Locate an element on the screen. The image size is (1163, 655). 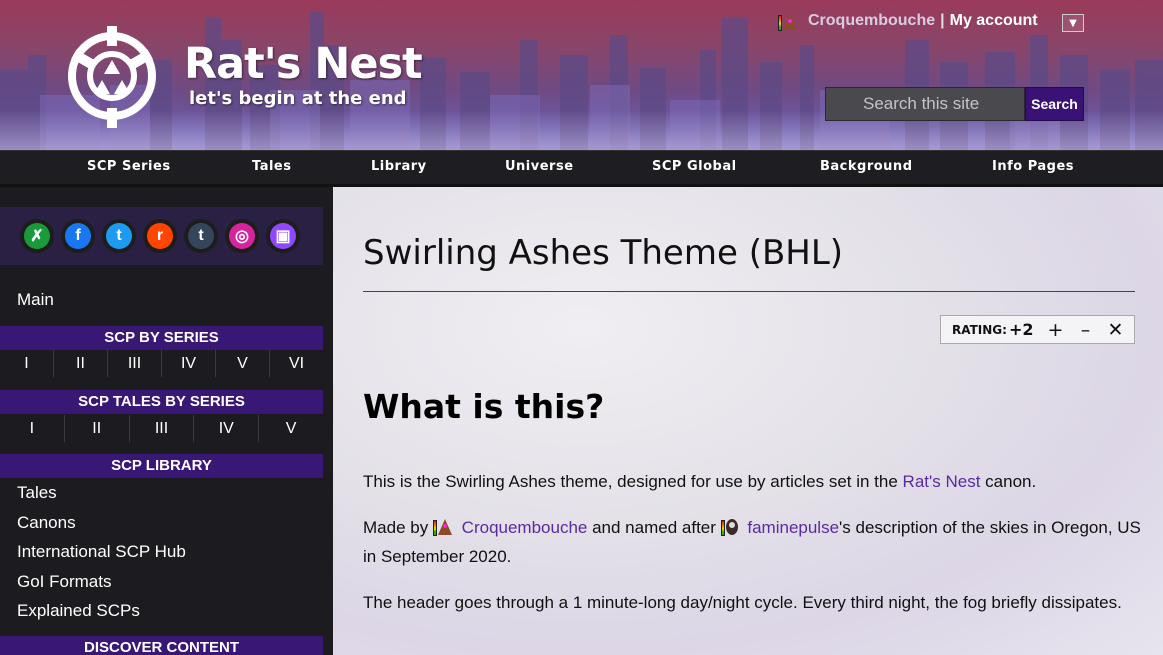
tale-series-link-4: IV is located at coordinates (225, 428).